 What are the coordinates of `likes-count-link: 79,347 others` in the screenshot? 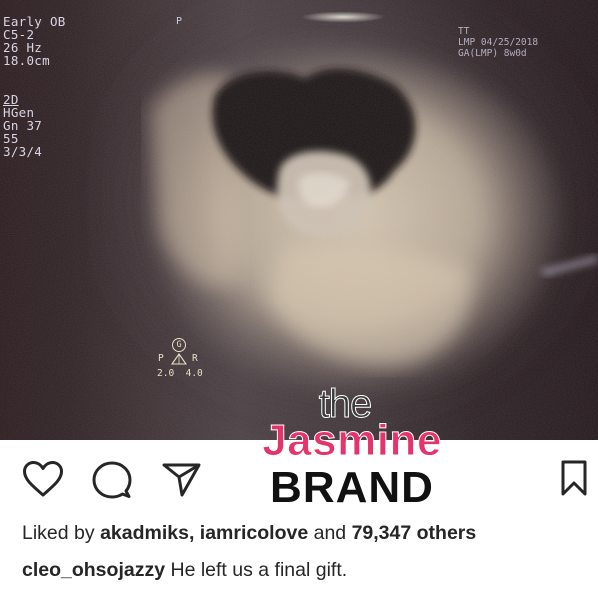 It's located at (414, 533).